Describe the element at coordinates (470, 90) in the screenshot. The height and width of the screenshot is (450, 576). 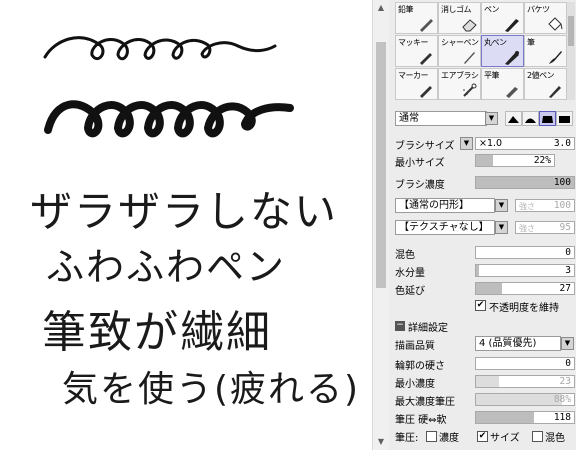
I see `airbrush-icon` at that location.